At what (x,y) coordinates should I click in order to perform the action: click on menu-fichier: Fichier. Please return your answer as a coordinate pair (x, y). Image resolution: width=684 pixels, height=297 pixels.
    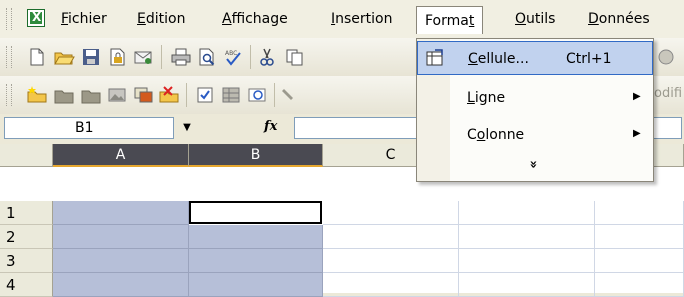
    Looking at the image, I should click on (84, 19).